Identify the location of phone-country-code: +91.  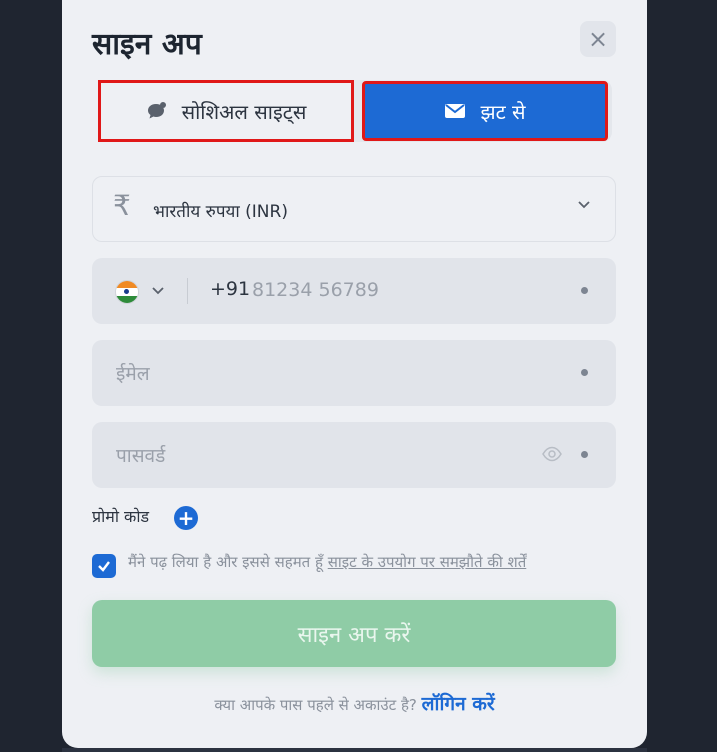
(230, 289).